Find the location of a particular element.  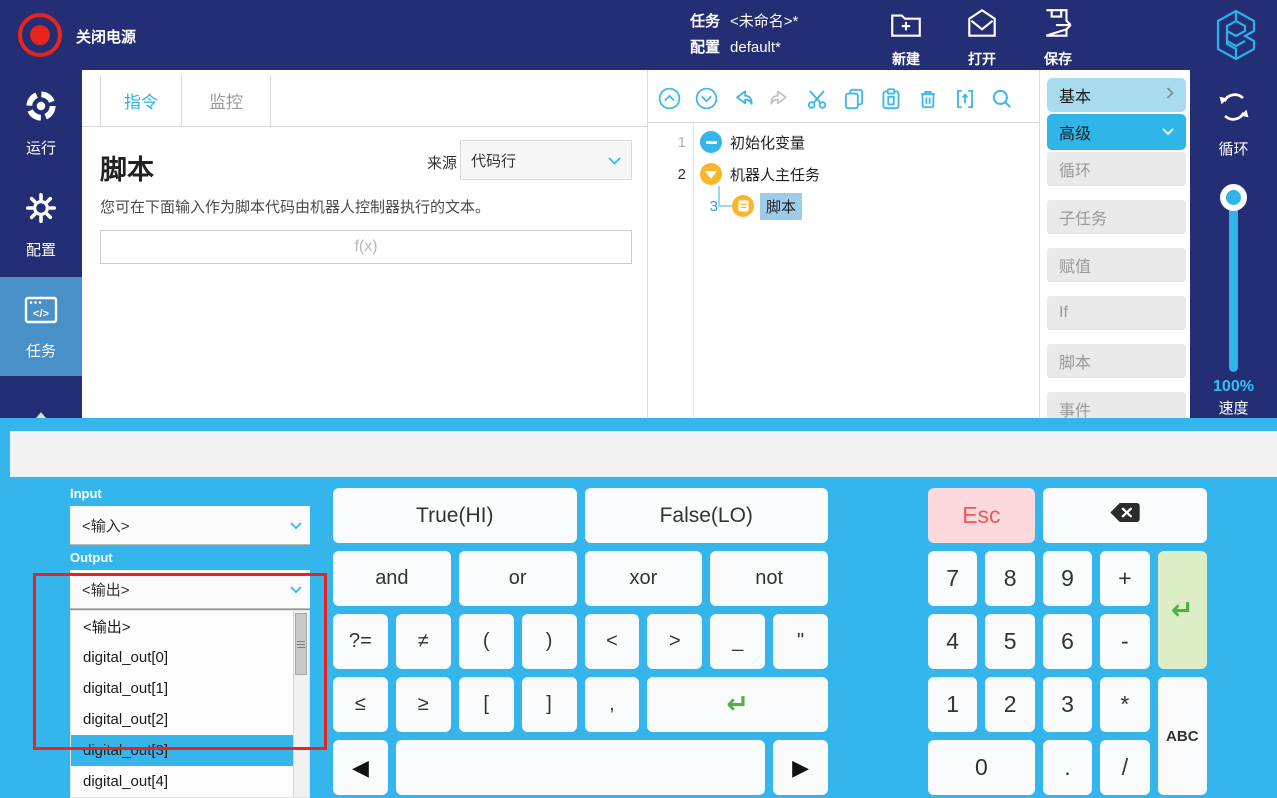

key-rbracket: ] is located at coordinates (549, 704).